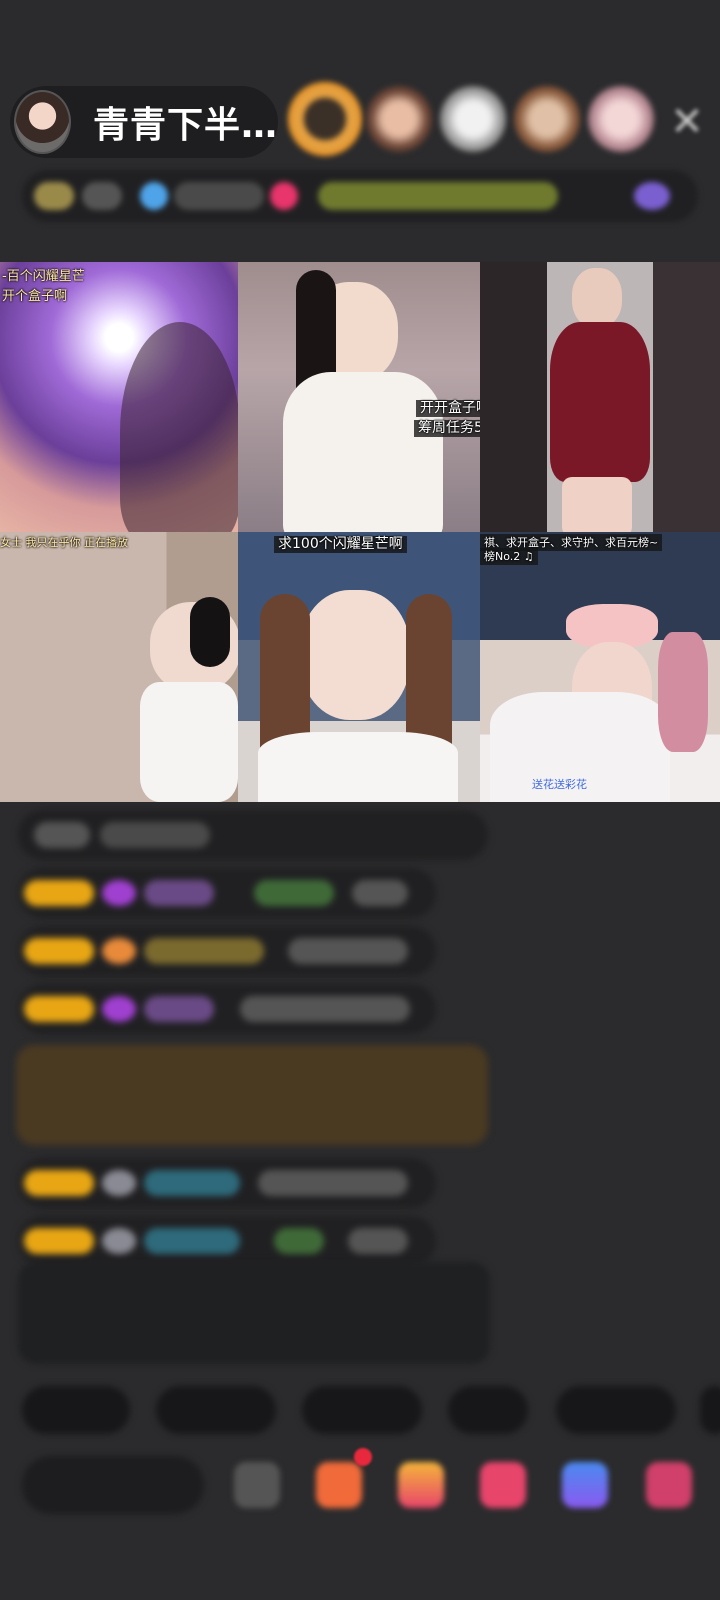 The image size is (720, 1600). What do you see at coordinates (359, 667) in the screenshot?
I see `stream-tile-5: 求100个闪耀星芒啊` at bounding box center [359, 667].